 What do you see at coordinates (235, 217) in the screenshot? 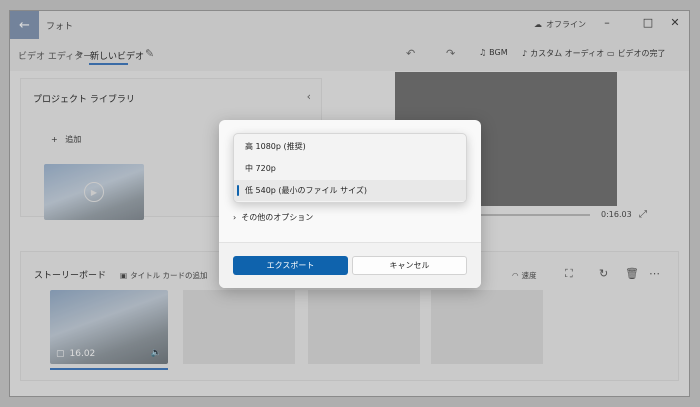
I see `chevron-right-icon: ›` at bounding box center [235, 217].